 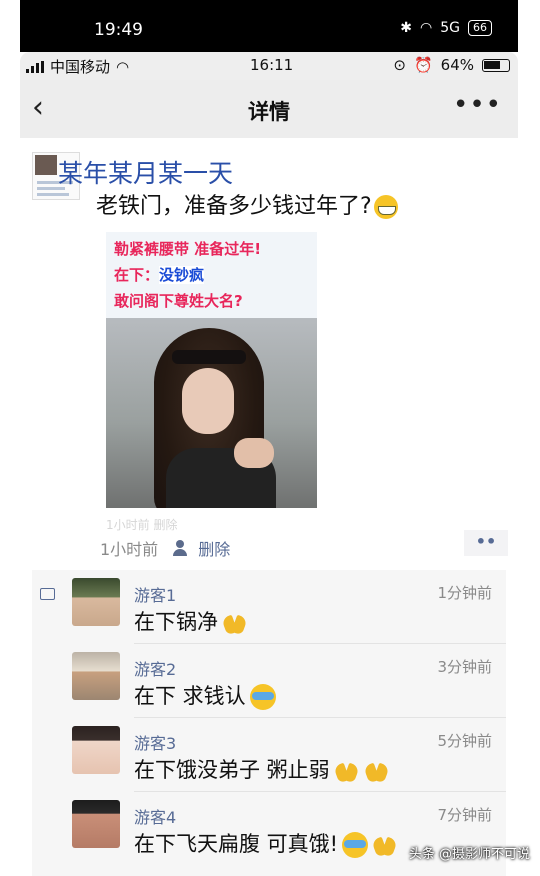 I want to click on comment-time: 3分钟前, so click(x=464, y=667).